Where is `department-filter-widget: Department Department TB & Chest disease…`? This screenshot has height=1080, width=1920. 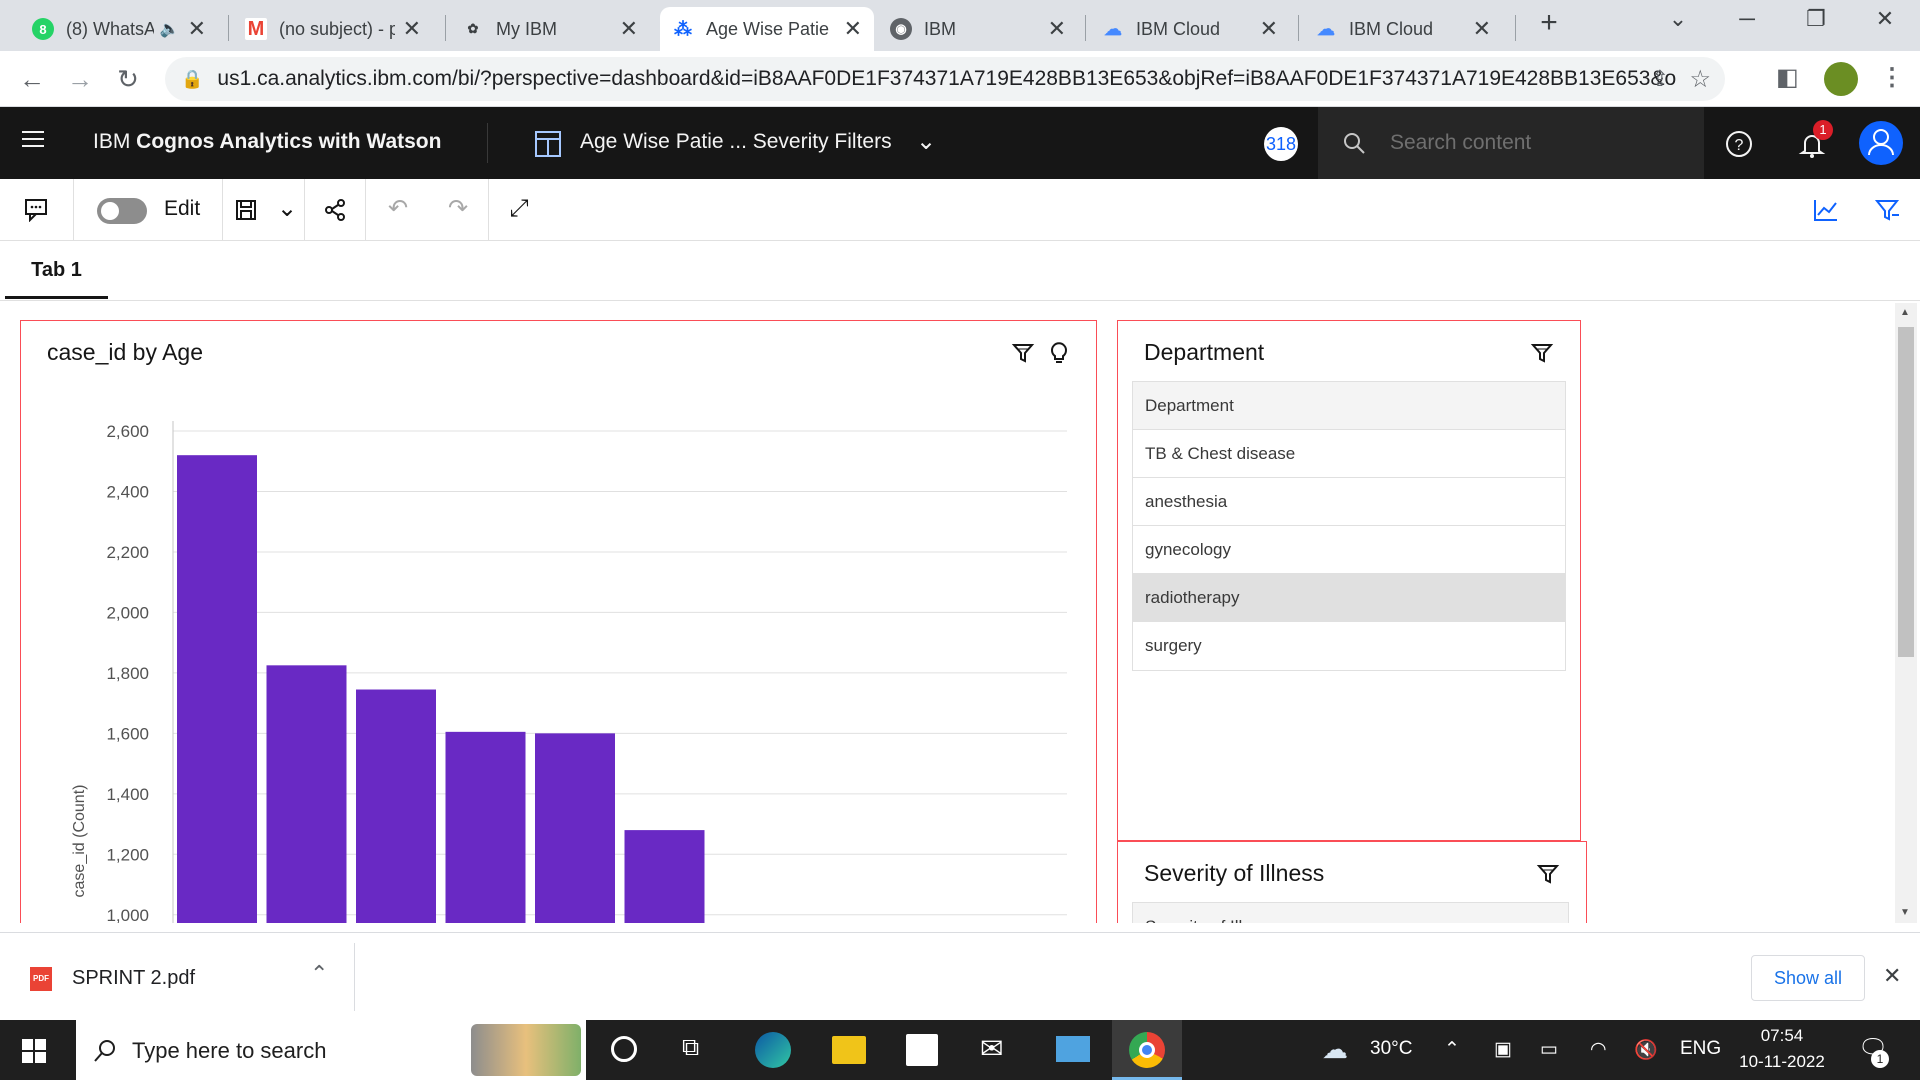 department-filter-widget: Department Department TB & Chest disease… is located at coordinates (1349, 580).